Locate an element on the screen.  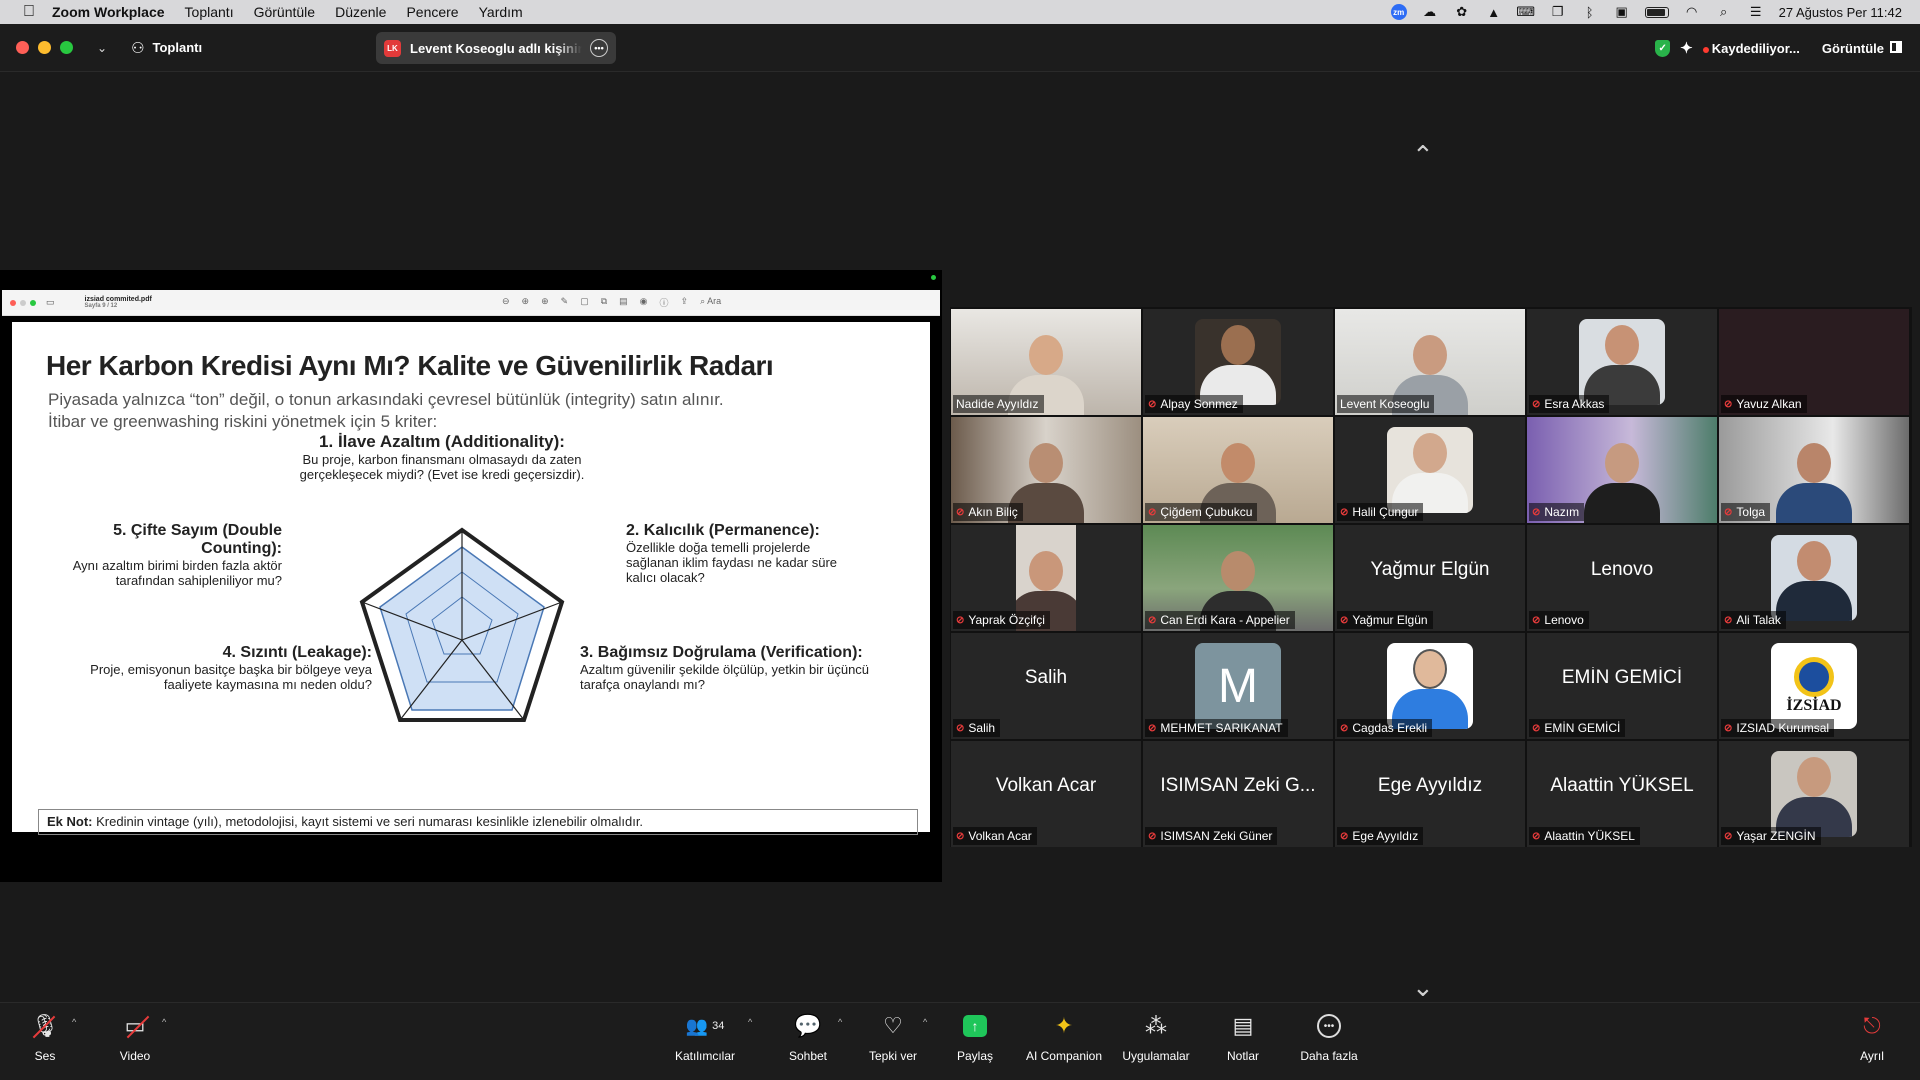
security-shield-icon: ✓ is located at coordinates (1663, 48).